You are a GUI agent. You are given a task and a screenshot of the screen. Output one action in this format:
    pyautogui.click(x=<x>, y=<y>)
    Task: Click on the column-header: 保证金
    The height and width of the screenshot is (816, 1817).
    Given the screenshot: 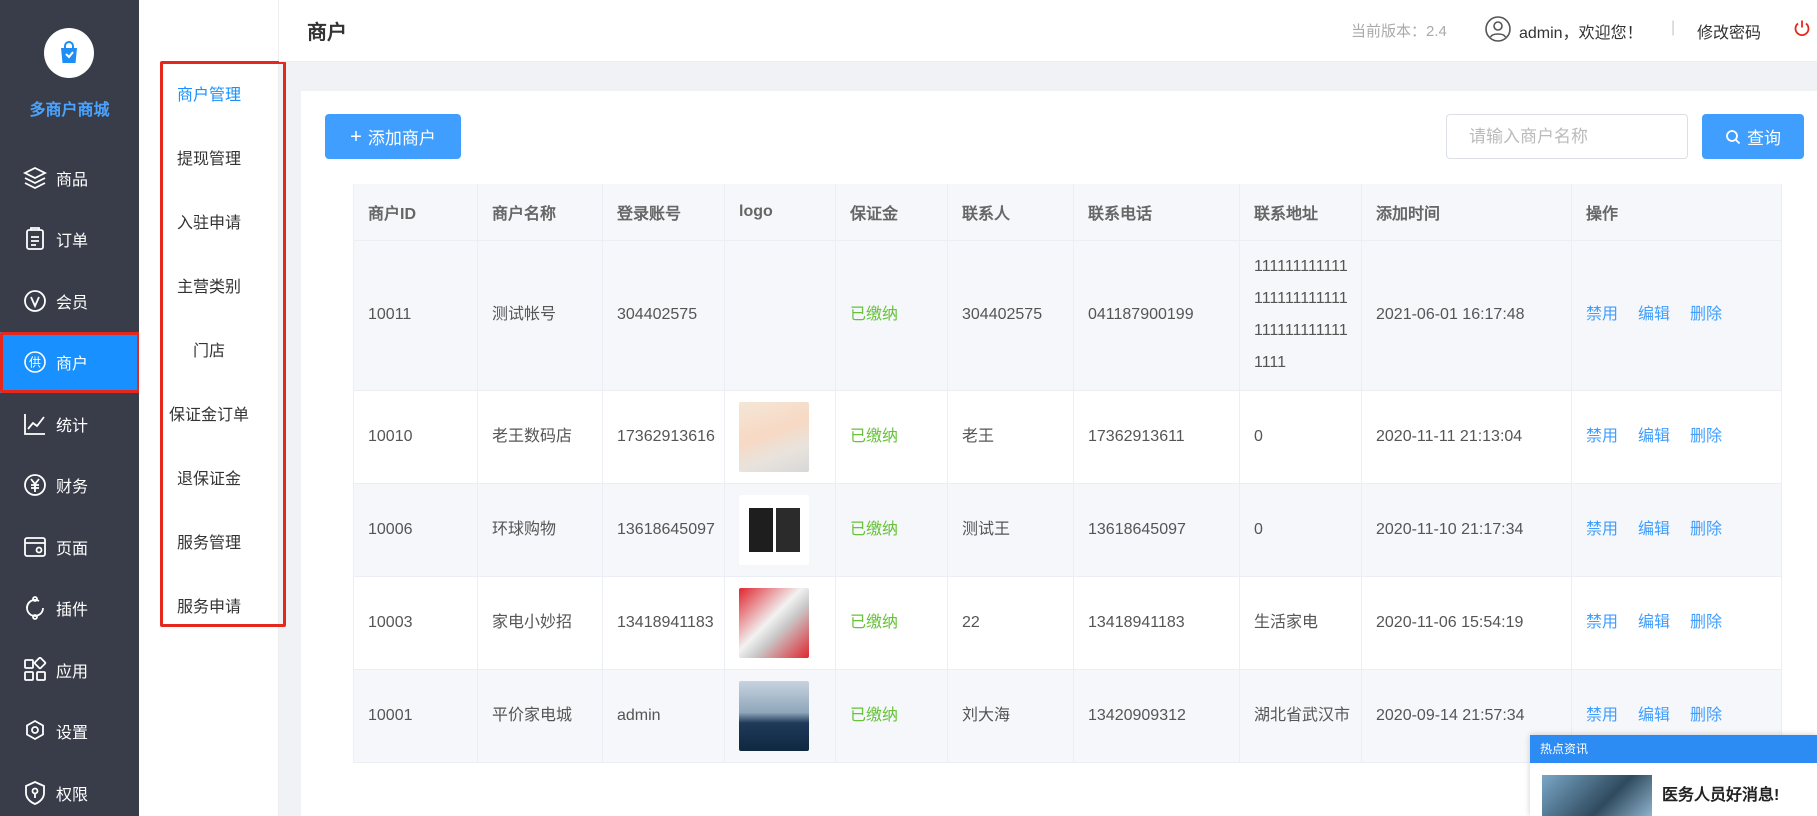 What is the action you would take?
    pyautogui.click(x=891, y=212)
    